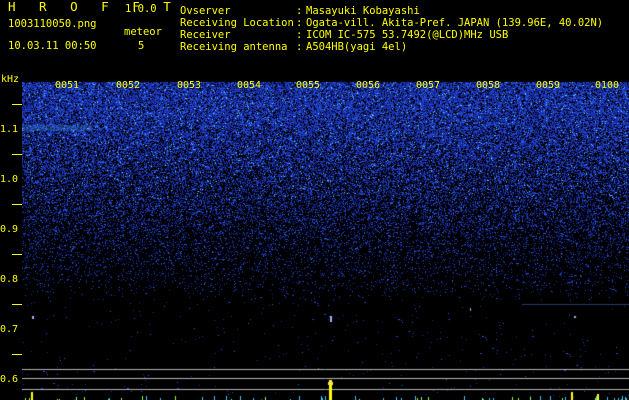 The height and width of the screenshot is (400, 629). Describe the element at coordinates (9, 179) in the screenshot. I see `y-tick-label: 1.0` at that location.